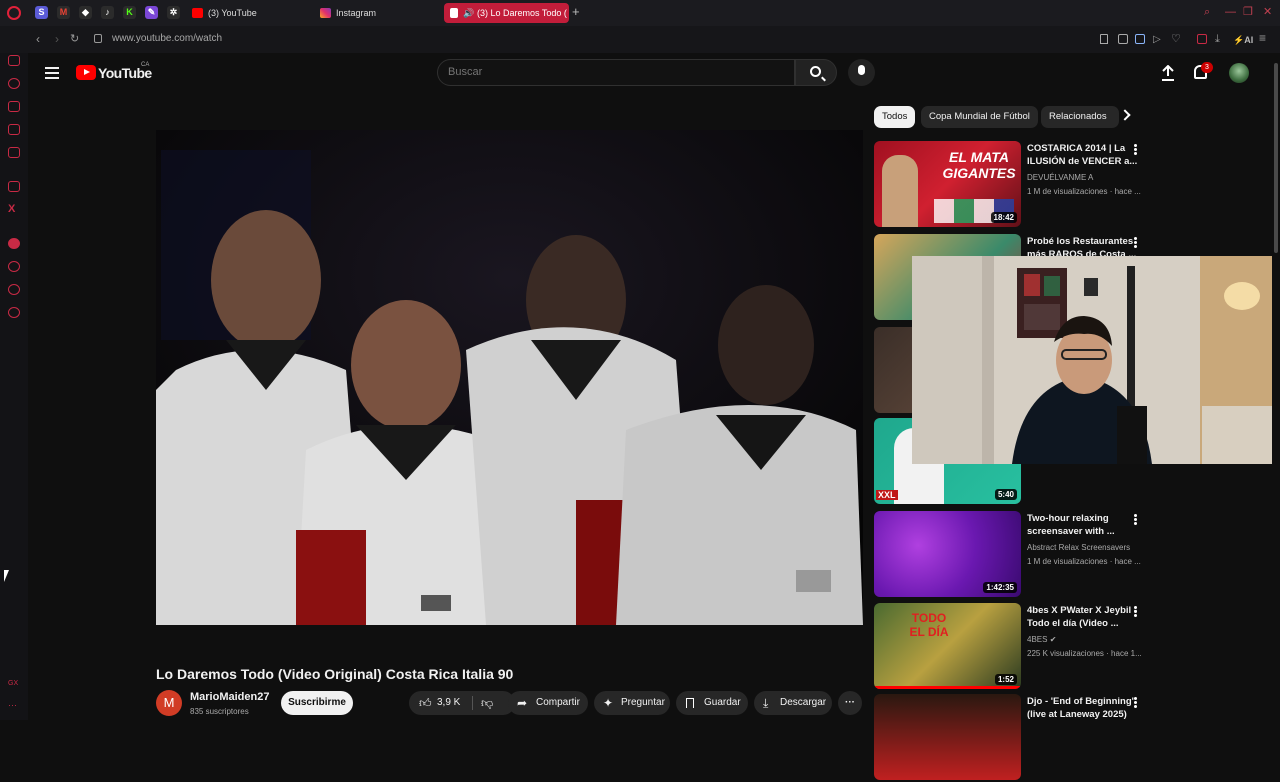 This screenshot has height=782, width=1280. Describe the element at coordinates (1125, 115) in the screenshot. I see `chevron-right-icon` at that location.